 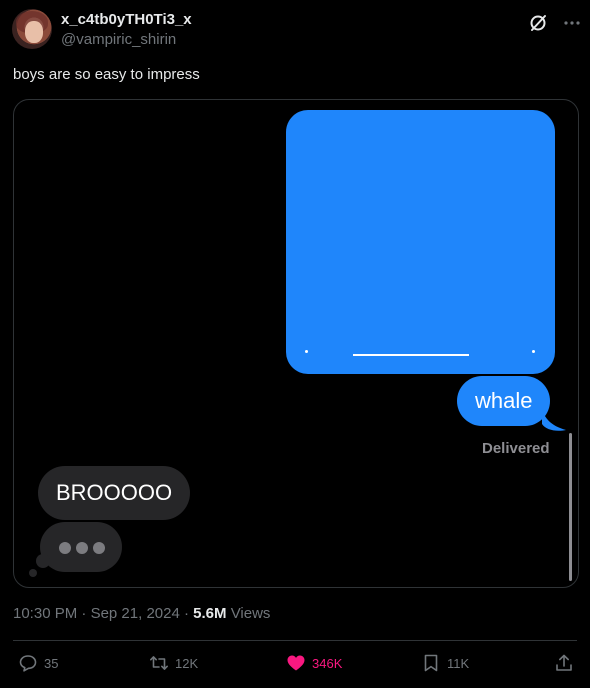 What do you see at coordinates (516, 448) in the screenshot?
I see `delivery-status: Delivered` at bounding box center [516, 448].